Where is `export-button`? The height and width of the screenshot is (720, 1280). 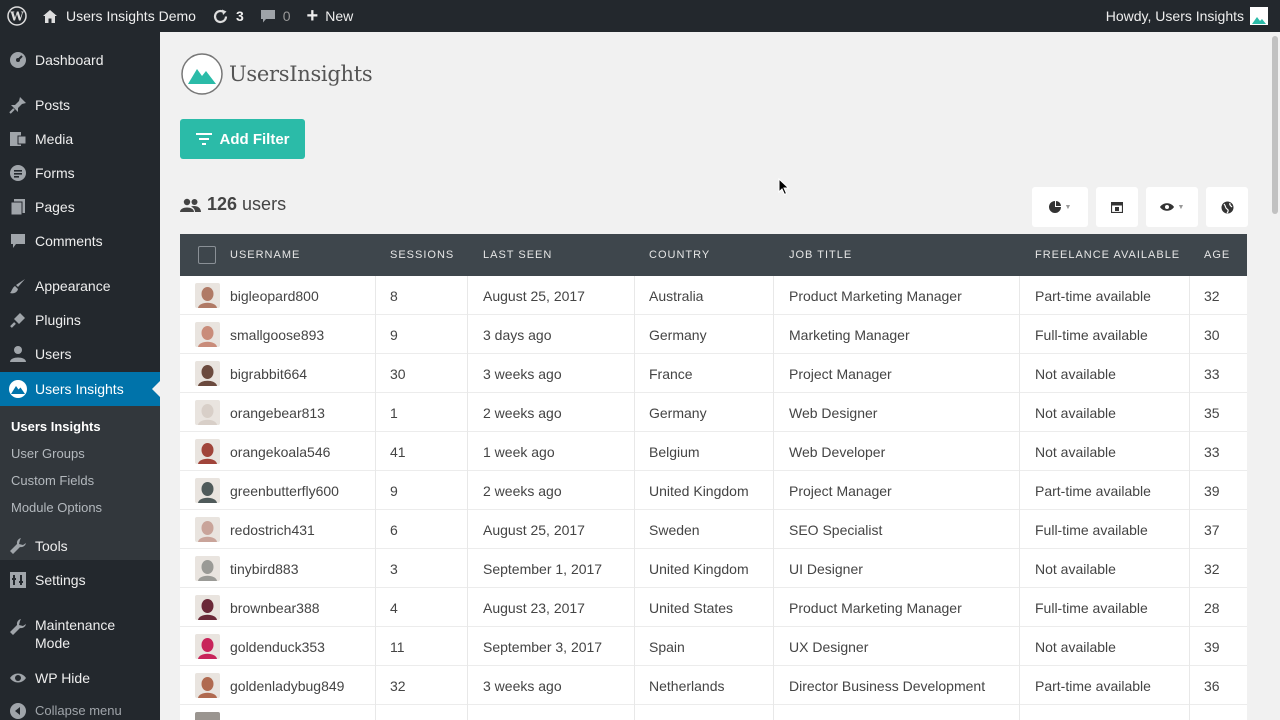 export-button is located at coordinates (1117, 207).